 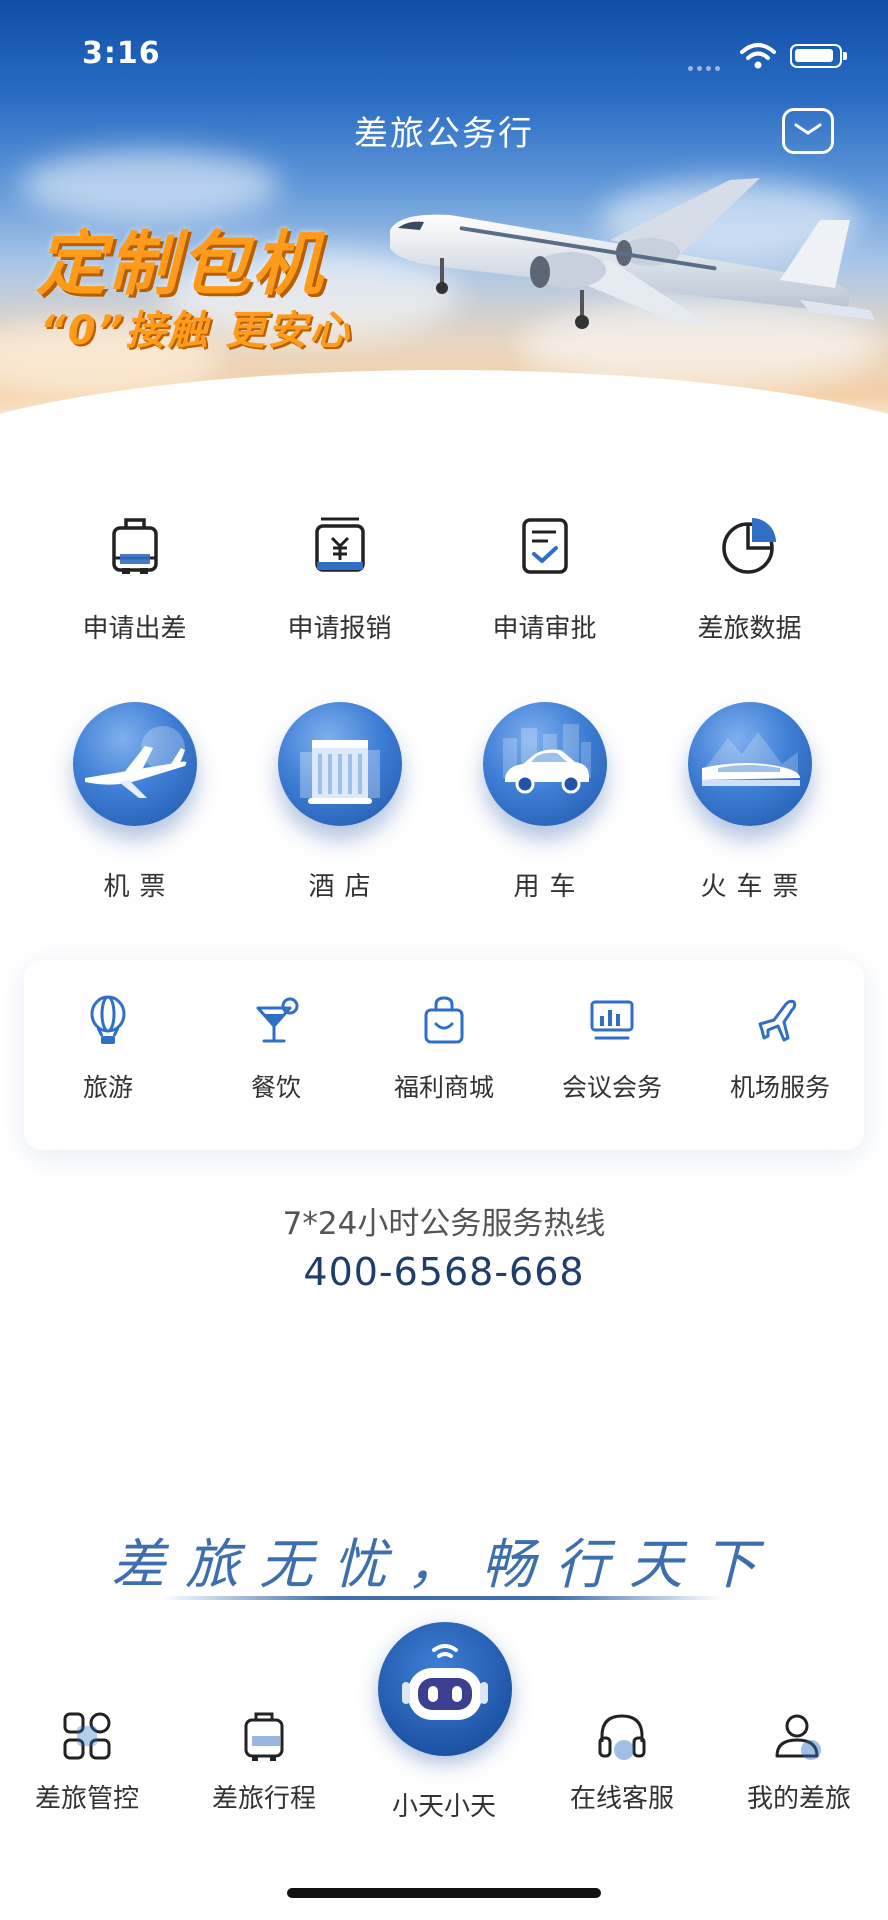 I want to click on yuan-receipt-icon, so click(x=339, y=544).